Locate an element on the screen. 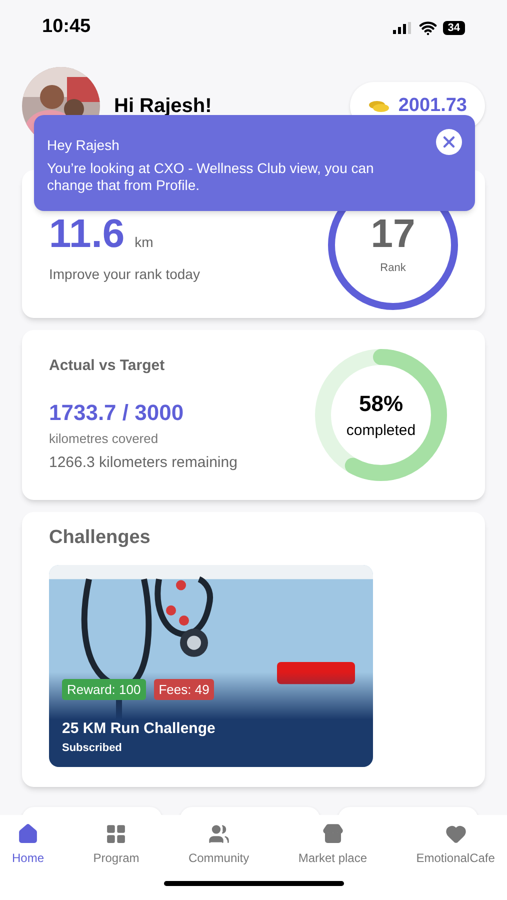  remaining-text: 1266.3 kilometers remaining is located at coordinates (143, 463).